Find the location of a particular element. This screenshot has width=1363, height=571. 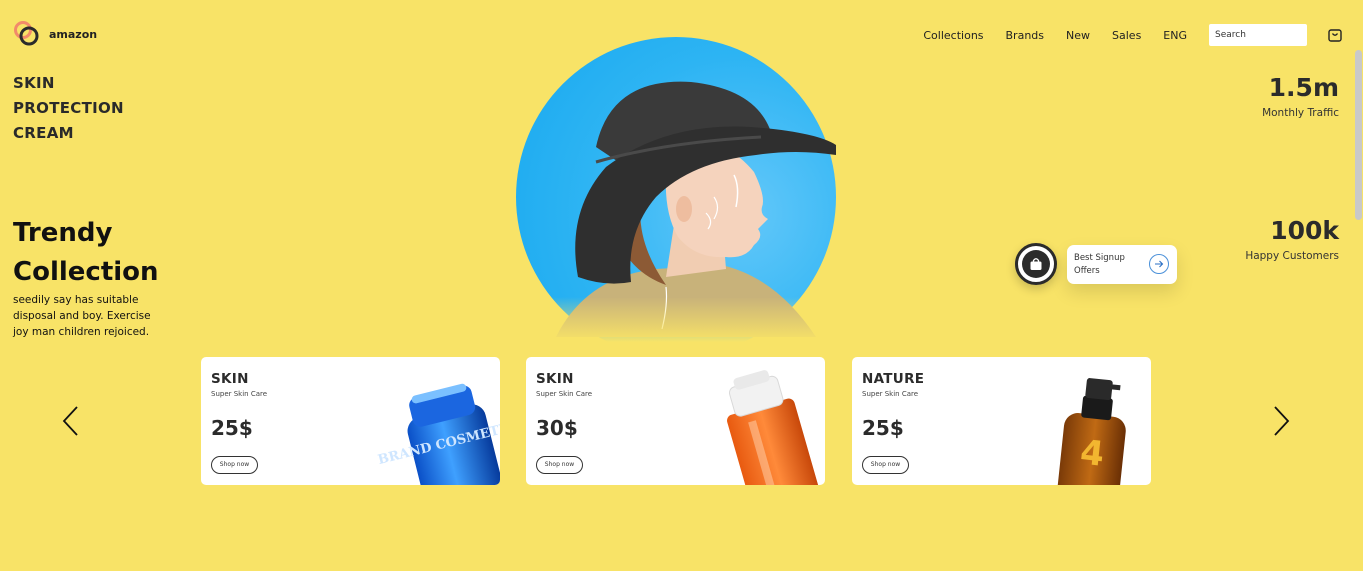

hero-fade is located at coordinates (676, 327).